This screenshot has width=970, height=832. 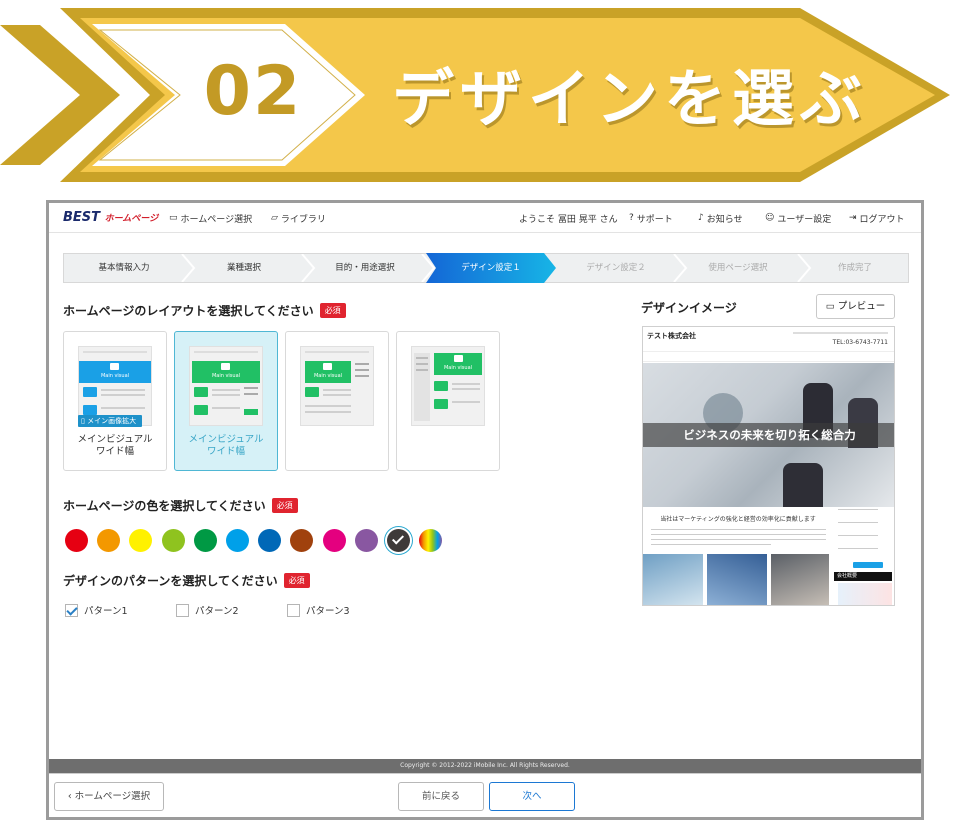 What do you see at coordinates (109, 796) in the screenshot?
I see `back-to-homepage-select-button: ‹ ホームページ選択` at bounding box center [109, 796].